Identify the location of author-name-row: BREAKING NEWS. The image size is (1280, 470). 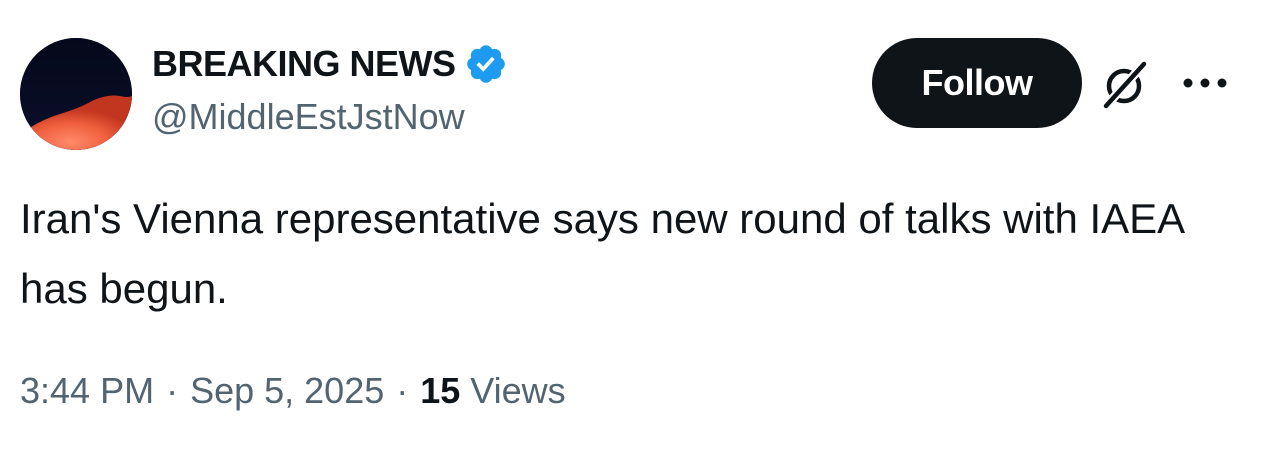
(330, 64).